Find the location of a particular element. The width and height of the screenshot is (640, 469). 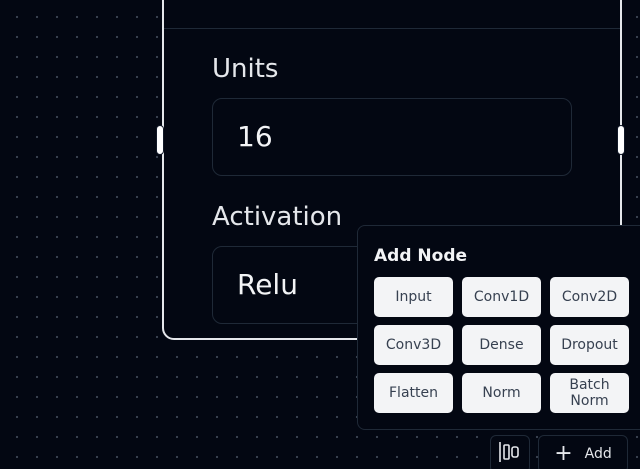

layout-button is located at coordinates (510, 452).